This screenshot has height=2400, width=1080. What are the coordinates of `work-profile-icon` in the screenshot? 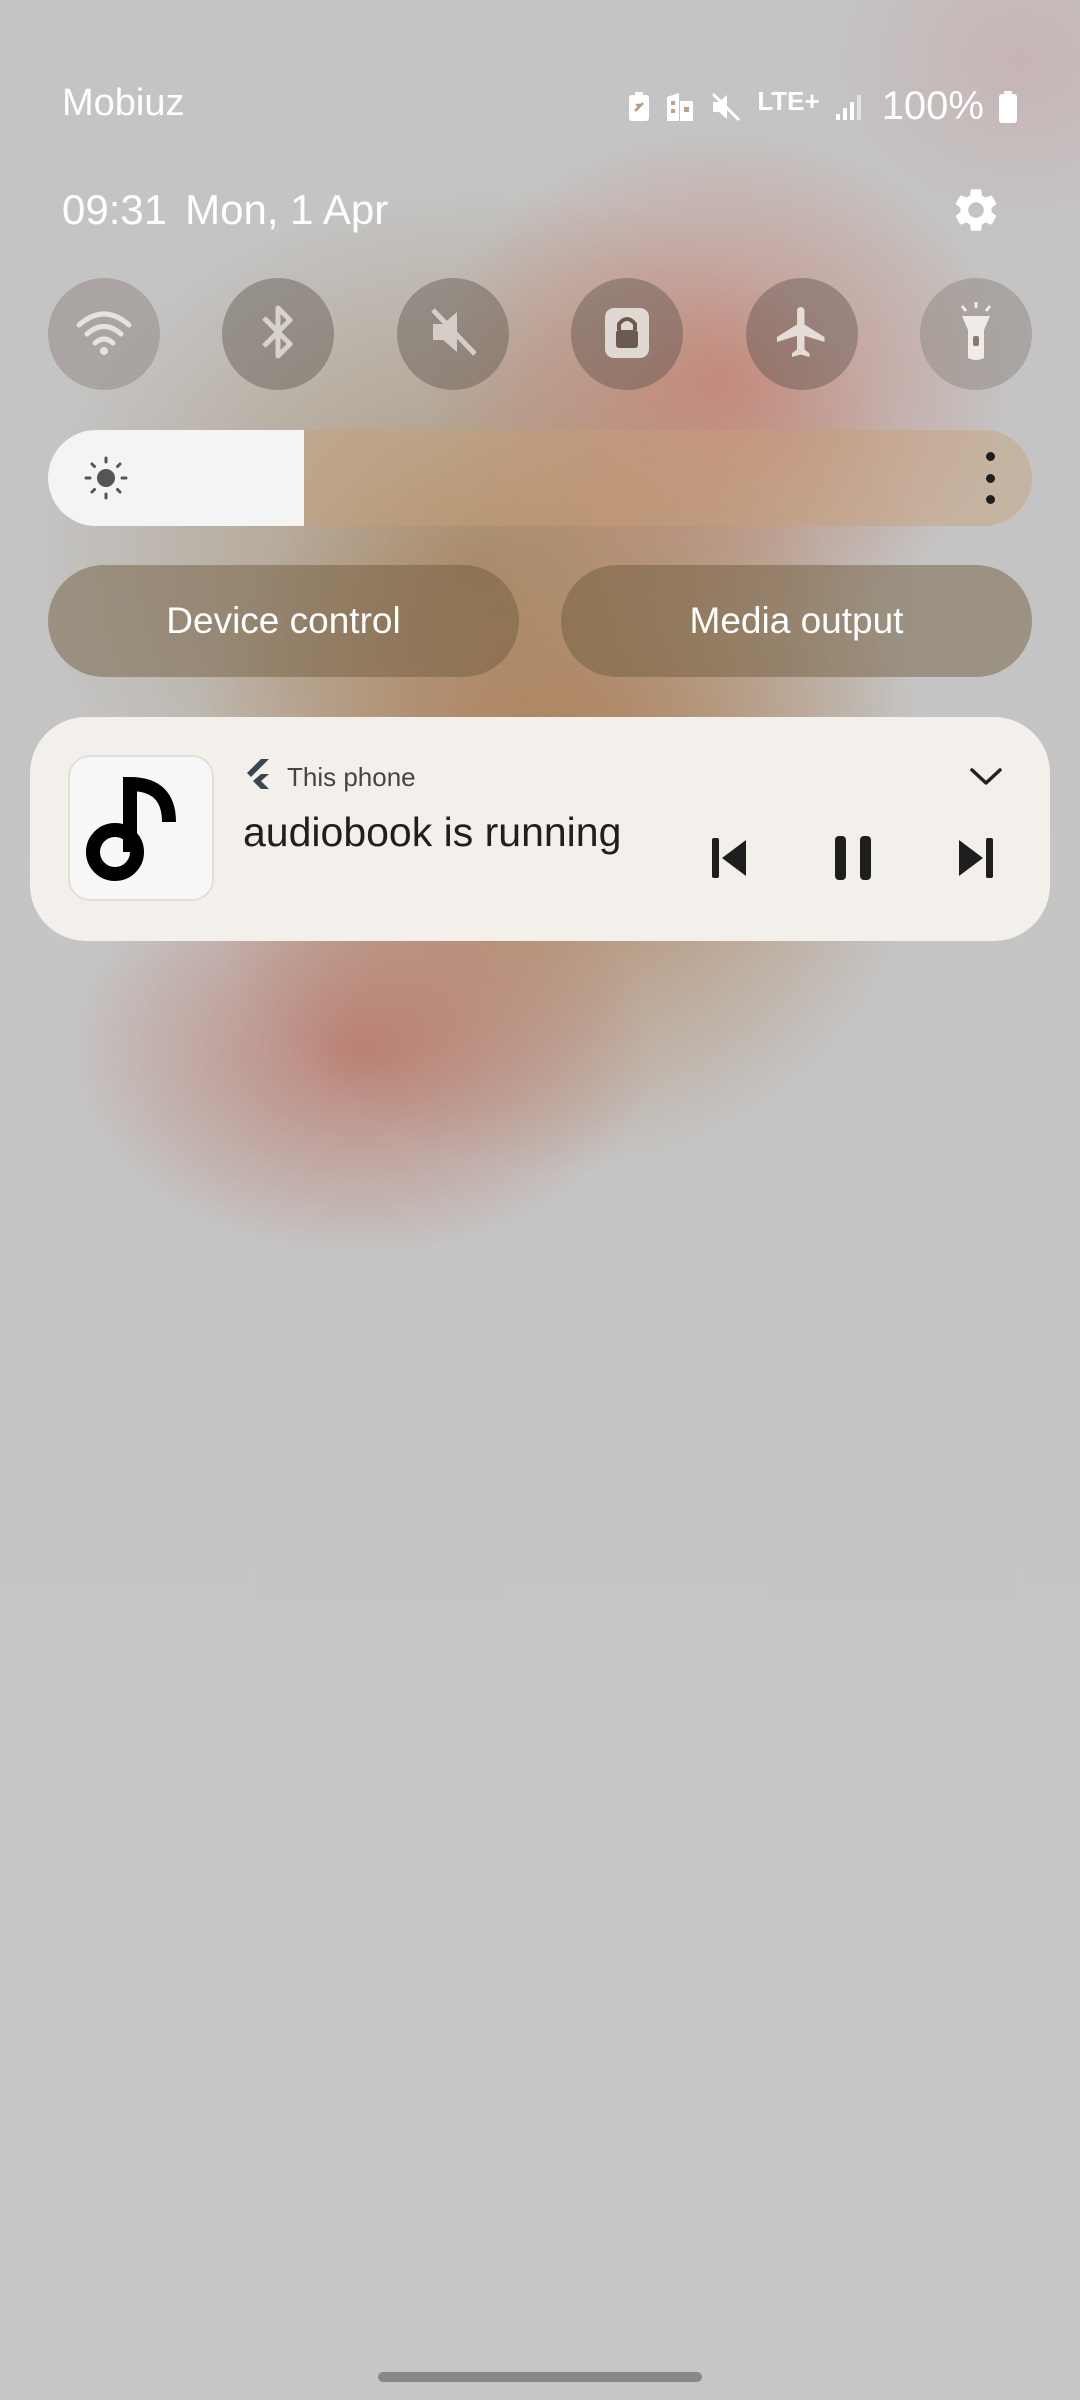 It's located at (680, 107).